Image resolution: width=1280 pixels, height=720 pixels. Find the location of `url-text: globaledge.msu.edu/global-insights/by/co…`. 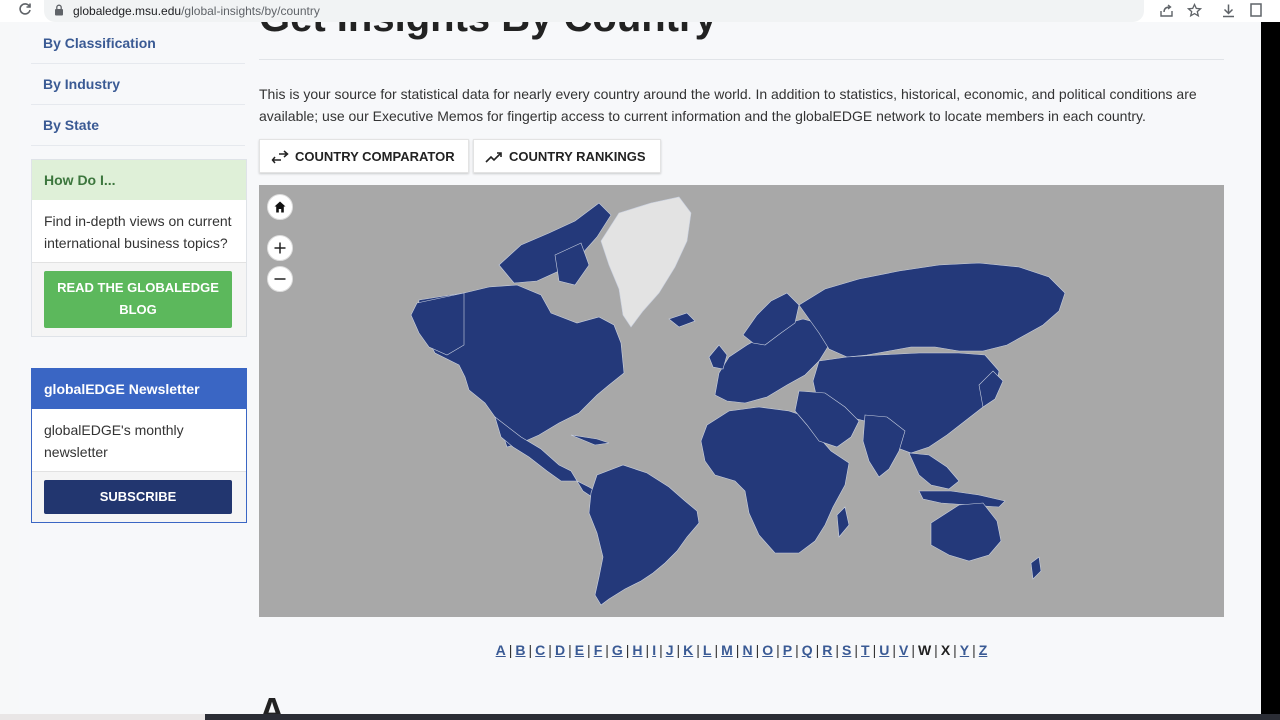

url-text: globaledge.msu.edu/global-insights/by/co… is located at coordinates (196, 11).